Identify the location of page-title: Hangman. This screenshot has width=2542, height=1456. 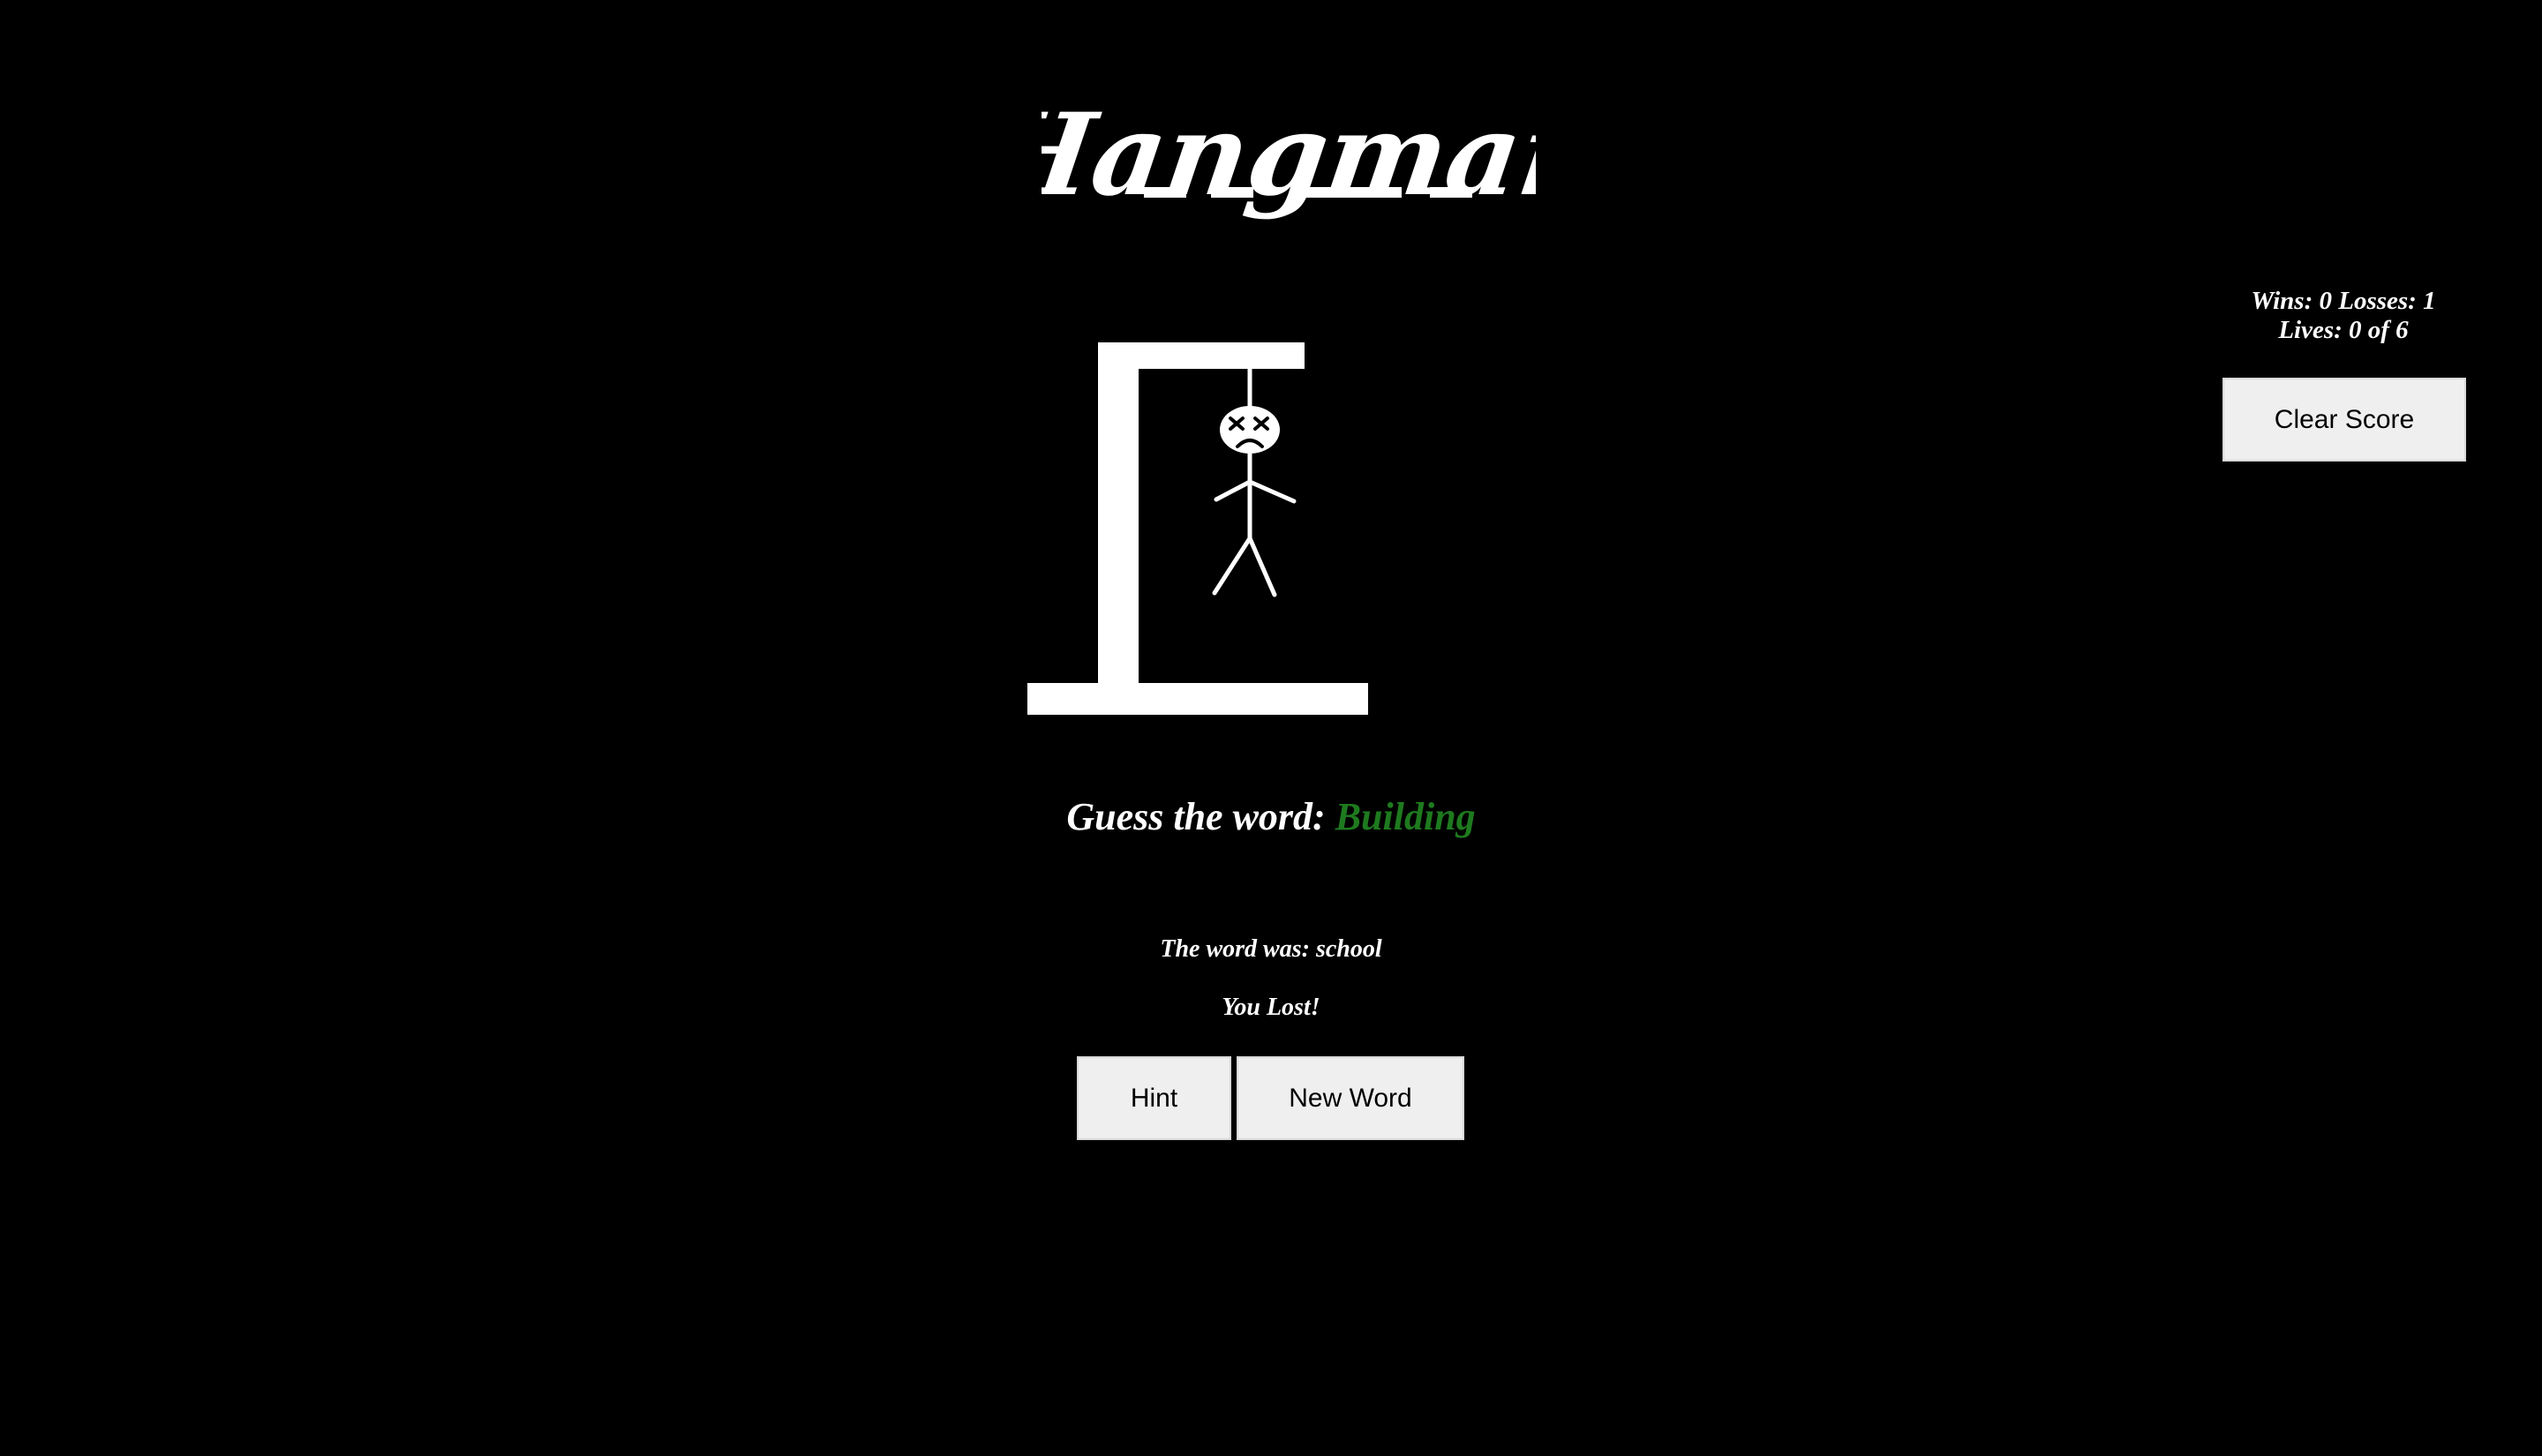
(1289, 154).